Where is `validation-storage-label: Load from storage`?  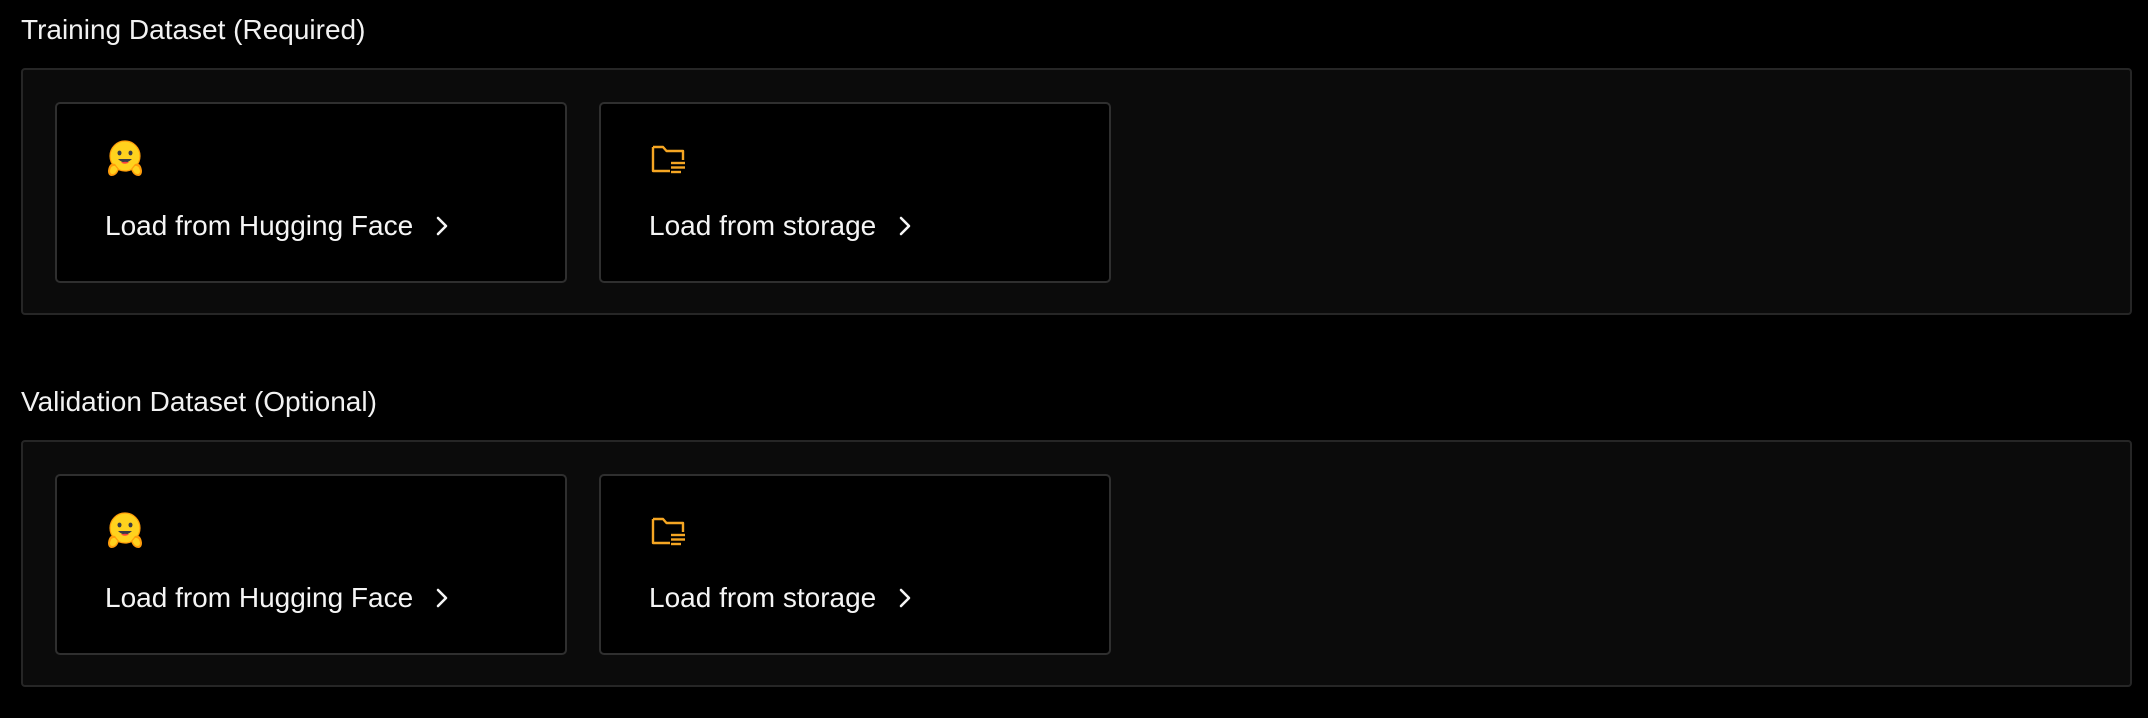
validation-storage-label: Load from storage is located at coordinates (781, 598).